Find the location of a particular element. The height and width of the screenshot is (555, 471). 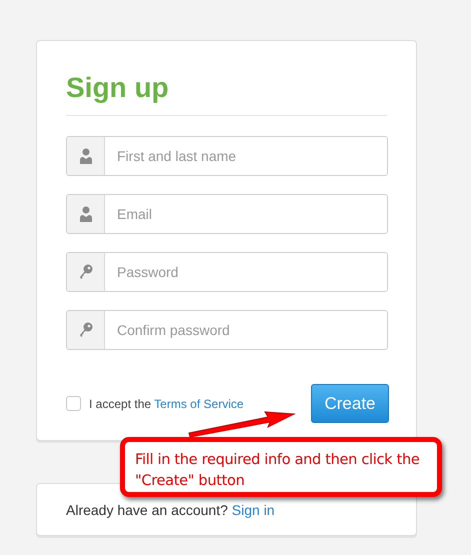

terms-checkbox is located at coordinates (73, 403).